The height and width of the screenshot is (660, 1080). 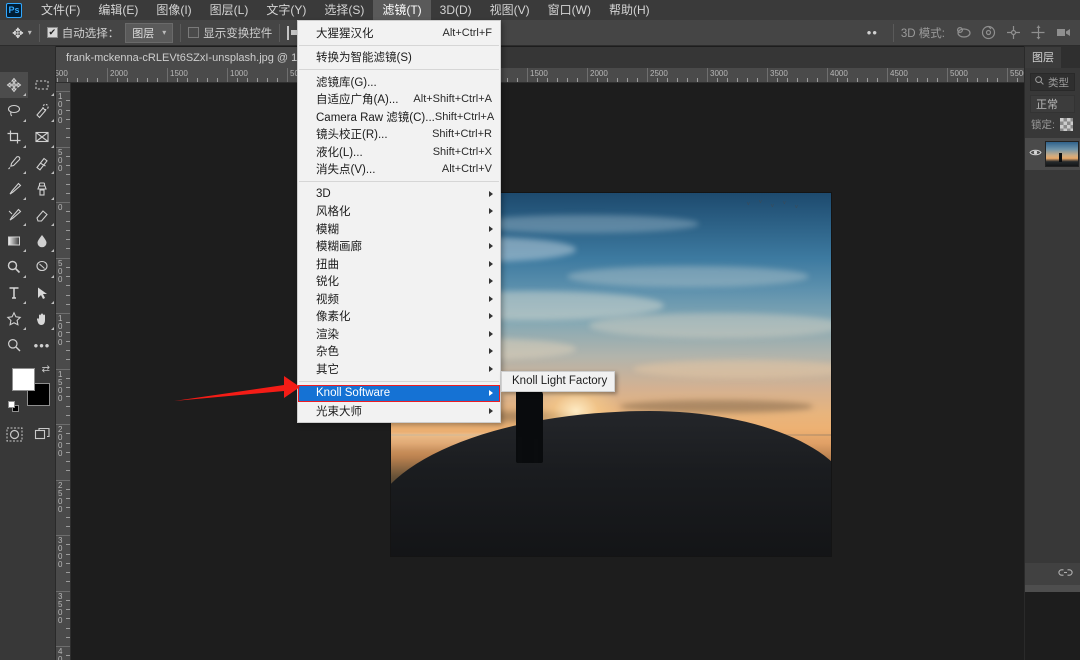 What do you see at coordinates (42, 241) in the screenshot?
I see `blur-tool` at bounding box center [42, 241].